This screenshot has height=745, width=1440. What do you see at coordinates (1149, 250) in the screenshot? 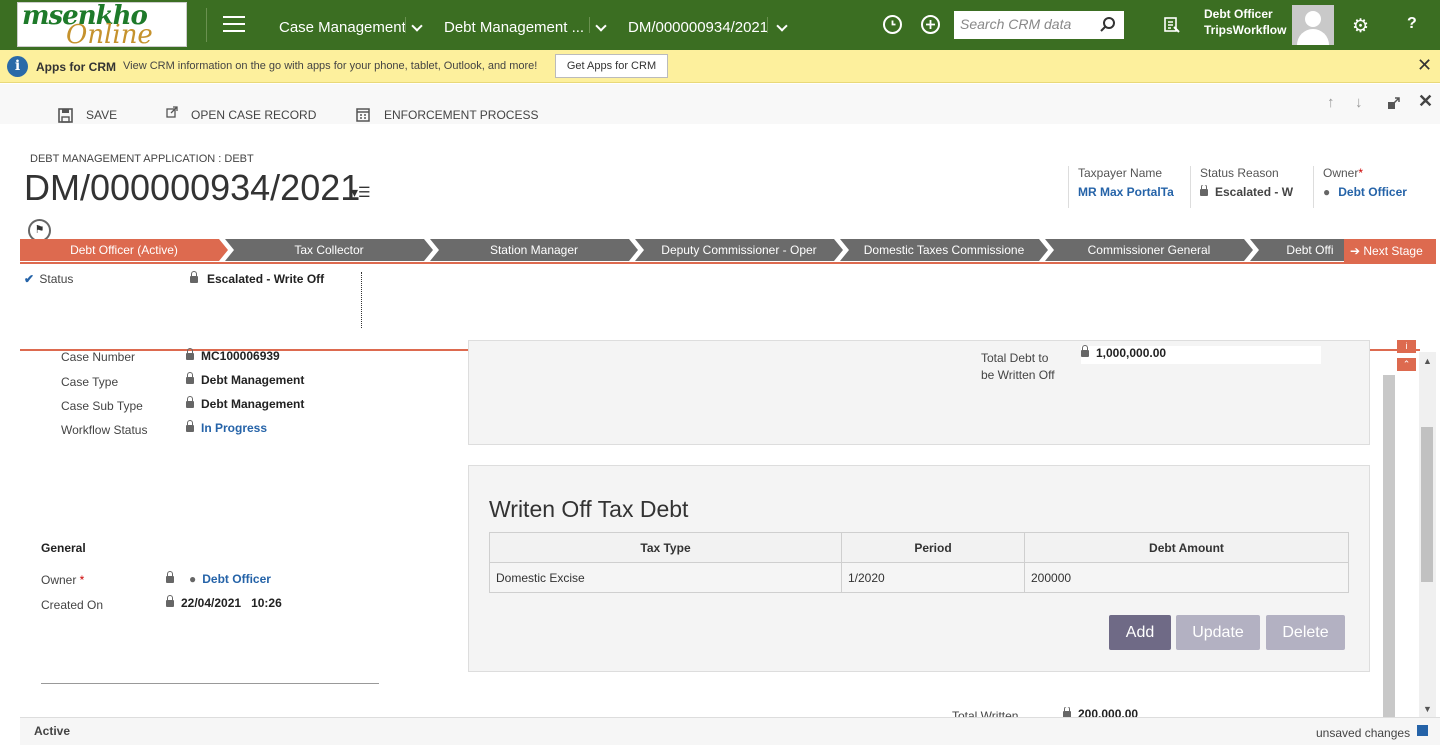
I see `stage-commissioner-general: Commissioner General` at bounding box center [1149, 250].